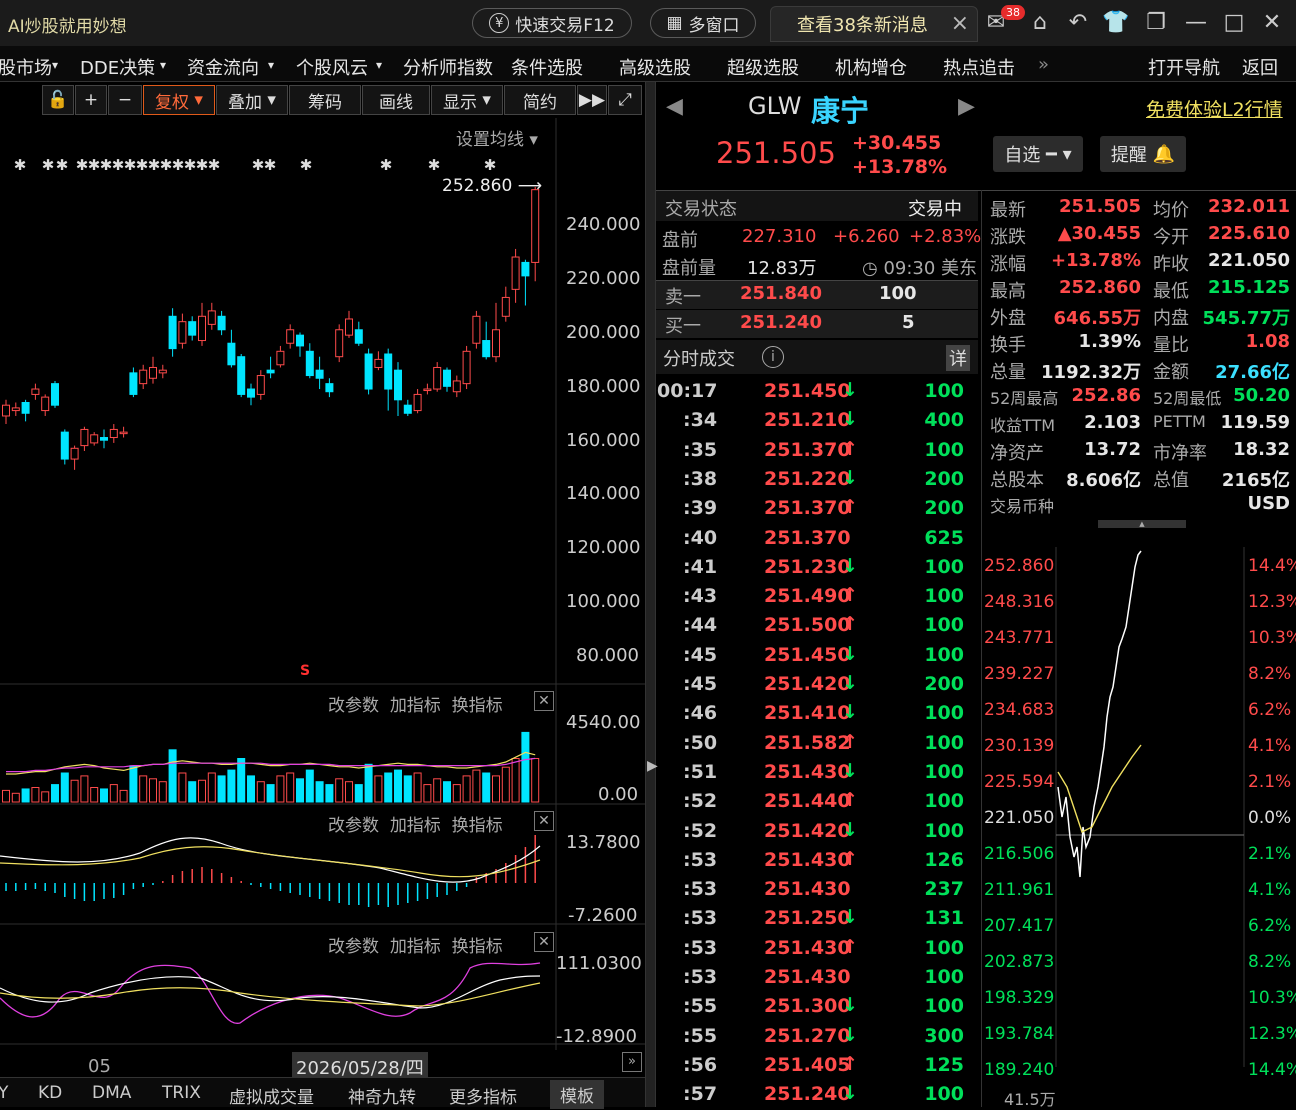 Image resolution: width=1296 pixels, height=1110 pixels. I want to click on close-icon: ×, so click(960, 23).